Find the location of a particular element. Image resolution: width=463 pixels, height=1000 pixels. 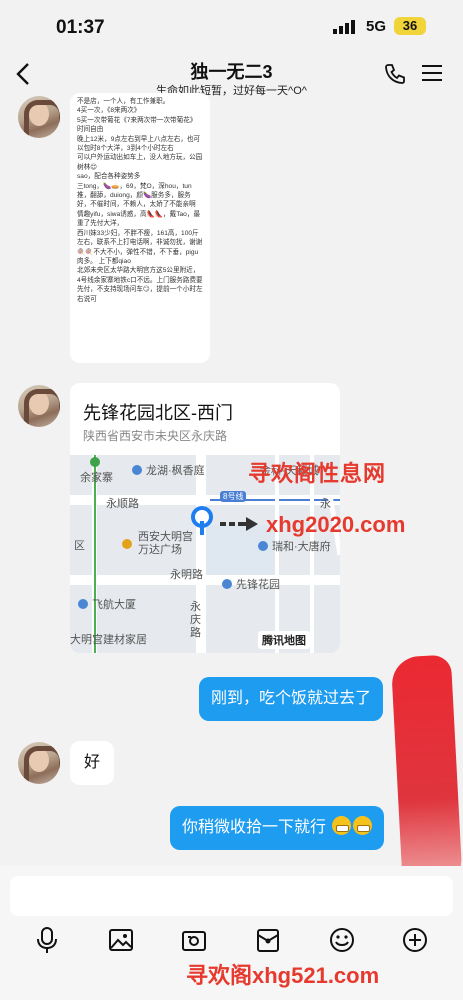

microphone-icon is located at coordinates (47, 940).